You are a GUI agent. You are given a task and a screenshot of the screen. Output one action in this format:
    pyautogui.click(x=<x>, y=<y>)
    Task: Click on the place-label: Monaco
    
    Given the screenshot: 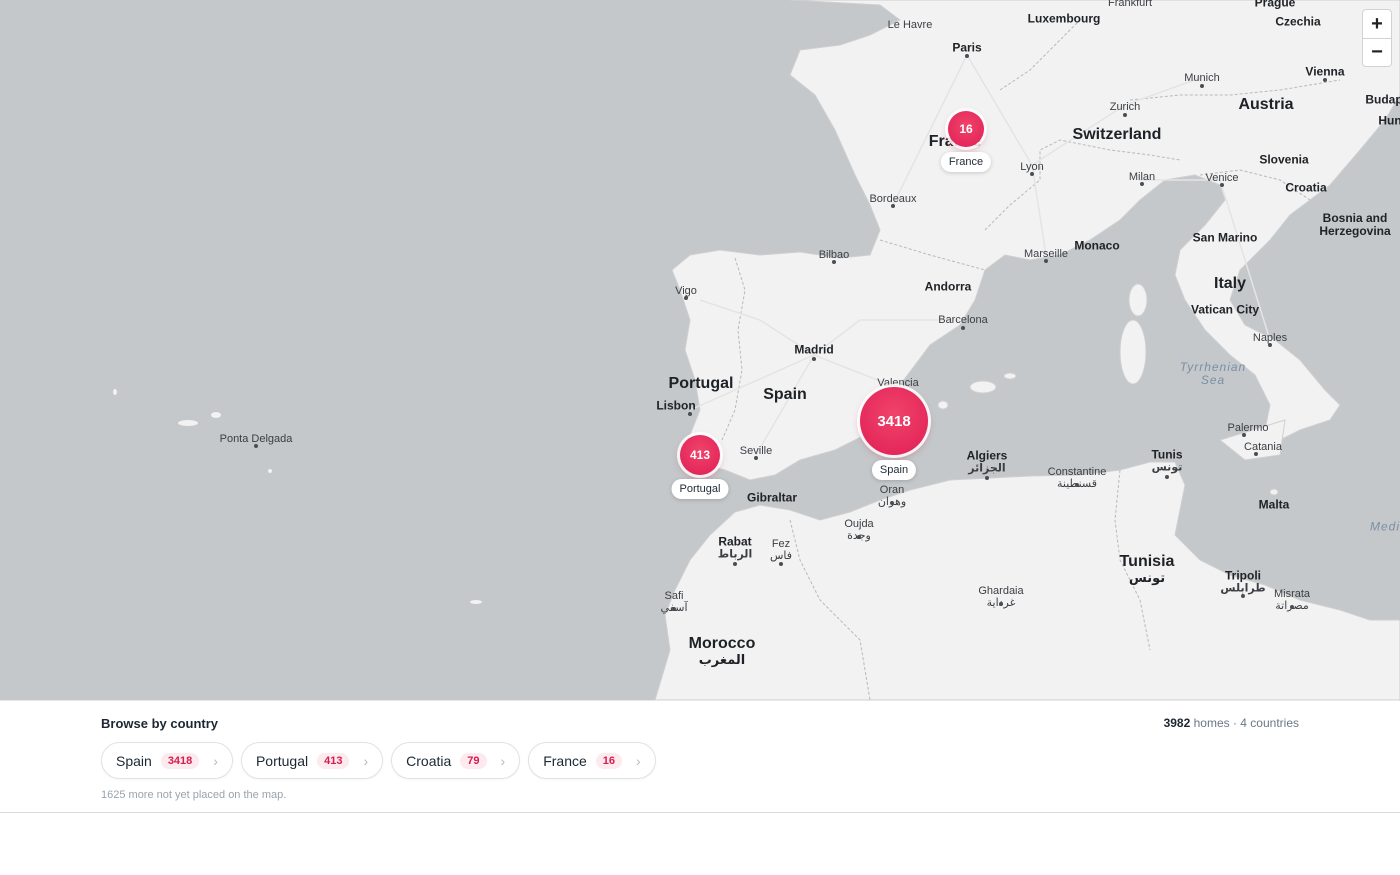 What is the action you would take?
    pyautogui.click(x=1097, y=245)
    